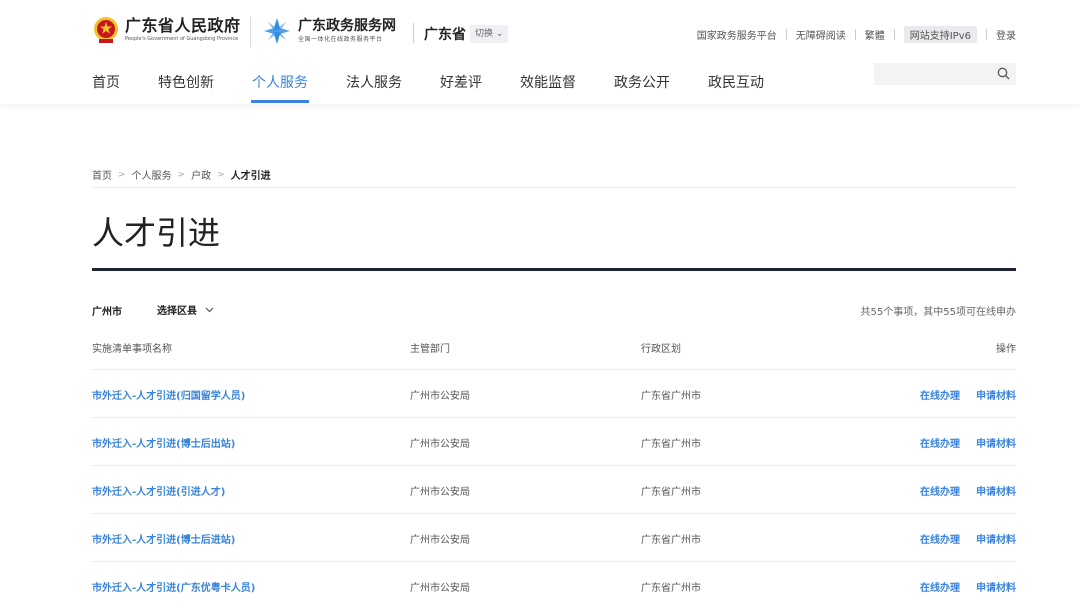 The image size is (1080, 610). I want to click on service-subtitle: 全国一体化在线政务服务平台, so click(340, 39).